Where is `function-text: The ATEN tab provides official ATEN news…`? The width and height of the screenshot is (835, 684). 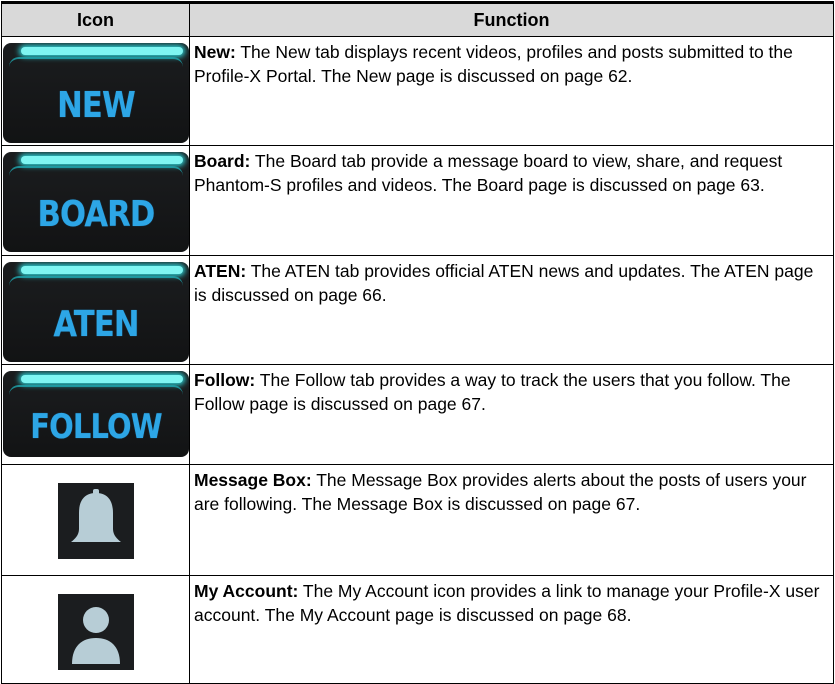
function-text: The ATEN tab provides official ATEN news… is located at coordinates (504, 283).